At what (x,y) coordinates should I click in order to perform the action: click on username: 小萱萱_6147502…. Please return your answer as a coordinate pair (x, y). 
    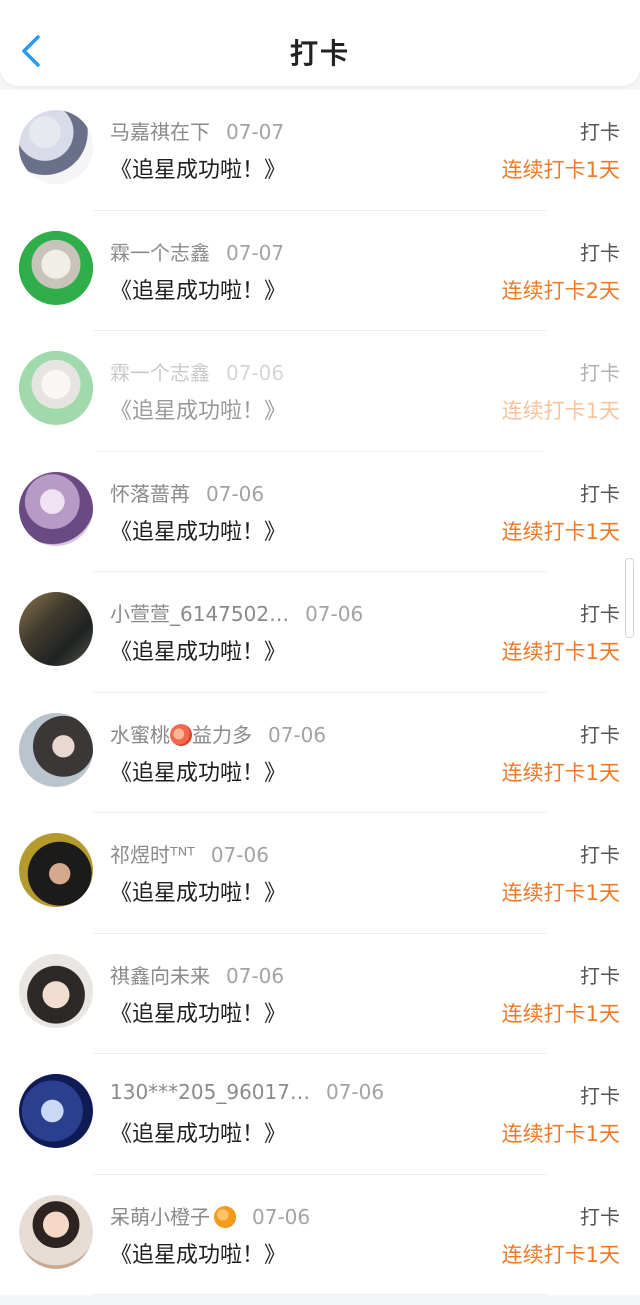
    Looking at the image, I should click on (199, 614).